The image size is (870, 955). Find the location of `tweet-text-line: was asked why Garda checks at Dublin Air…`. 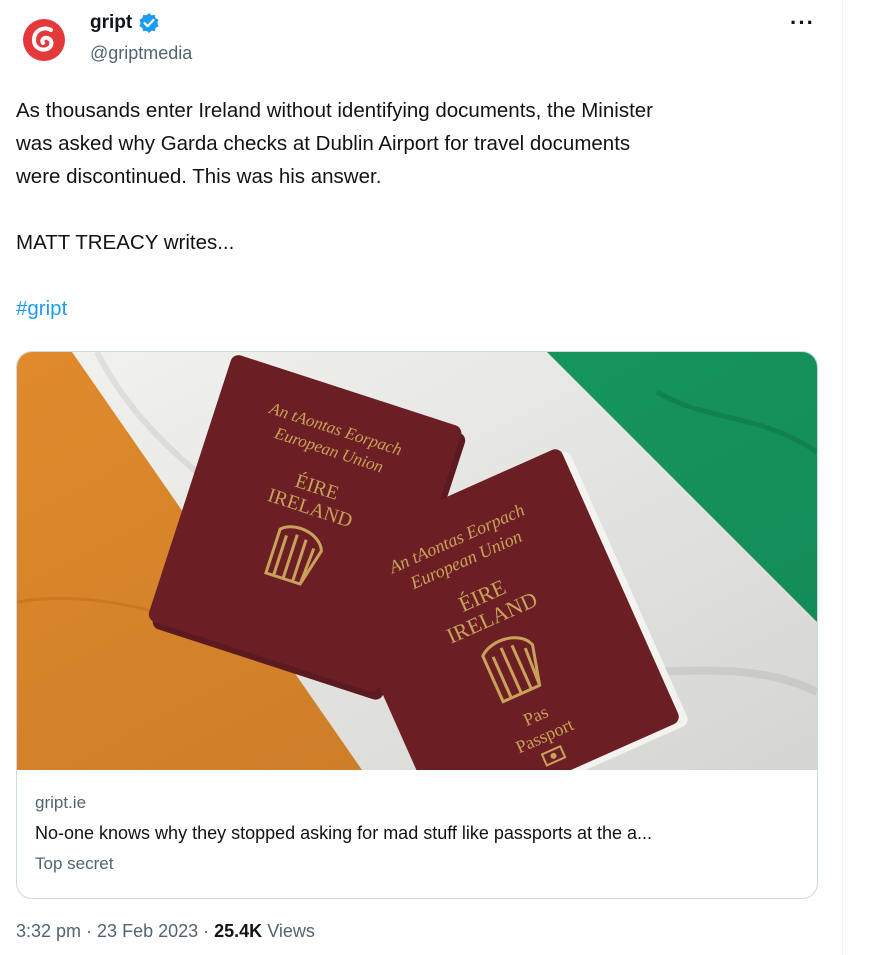

tweet-text-line: was asked why Garda checks at Dublin Air… is located at coordinates (323, 143).